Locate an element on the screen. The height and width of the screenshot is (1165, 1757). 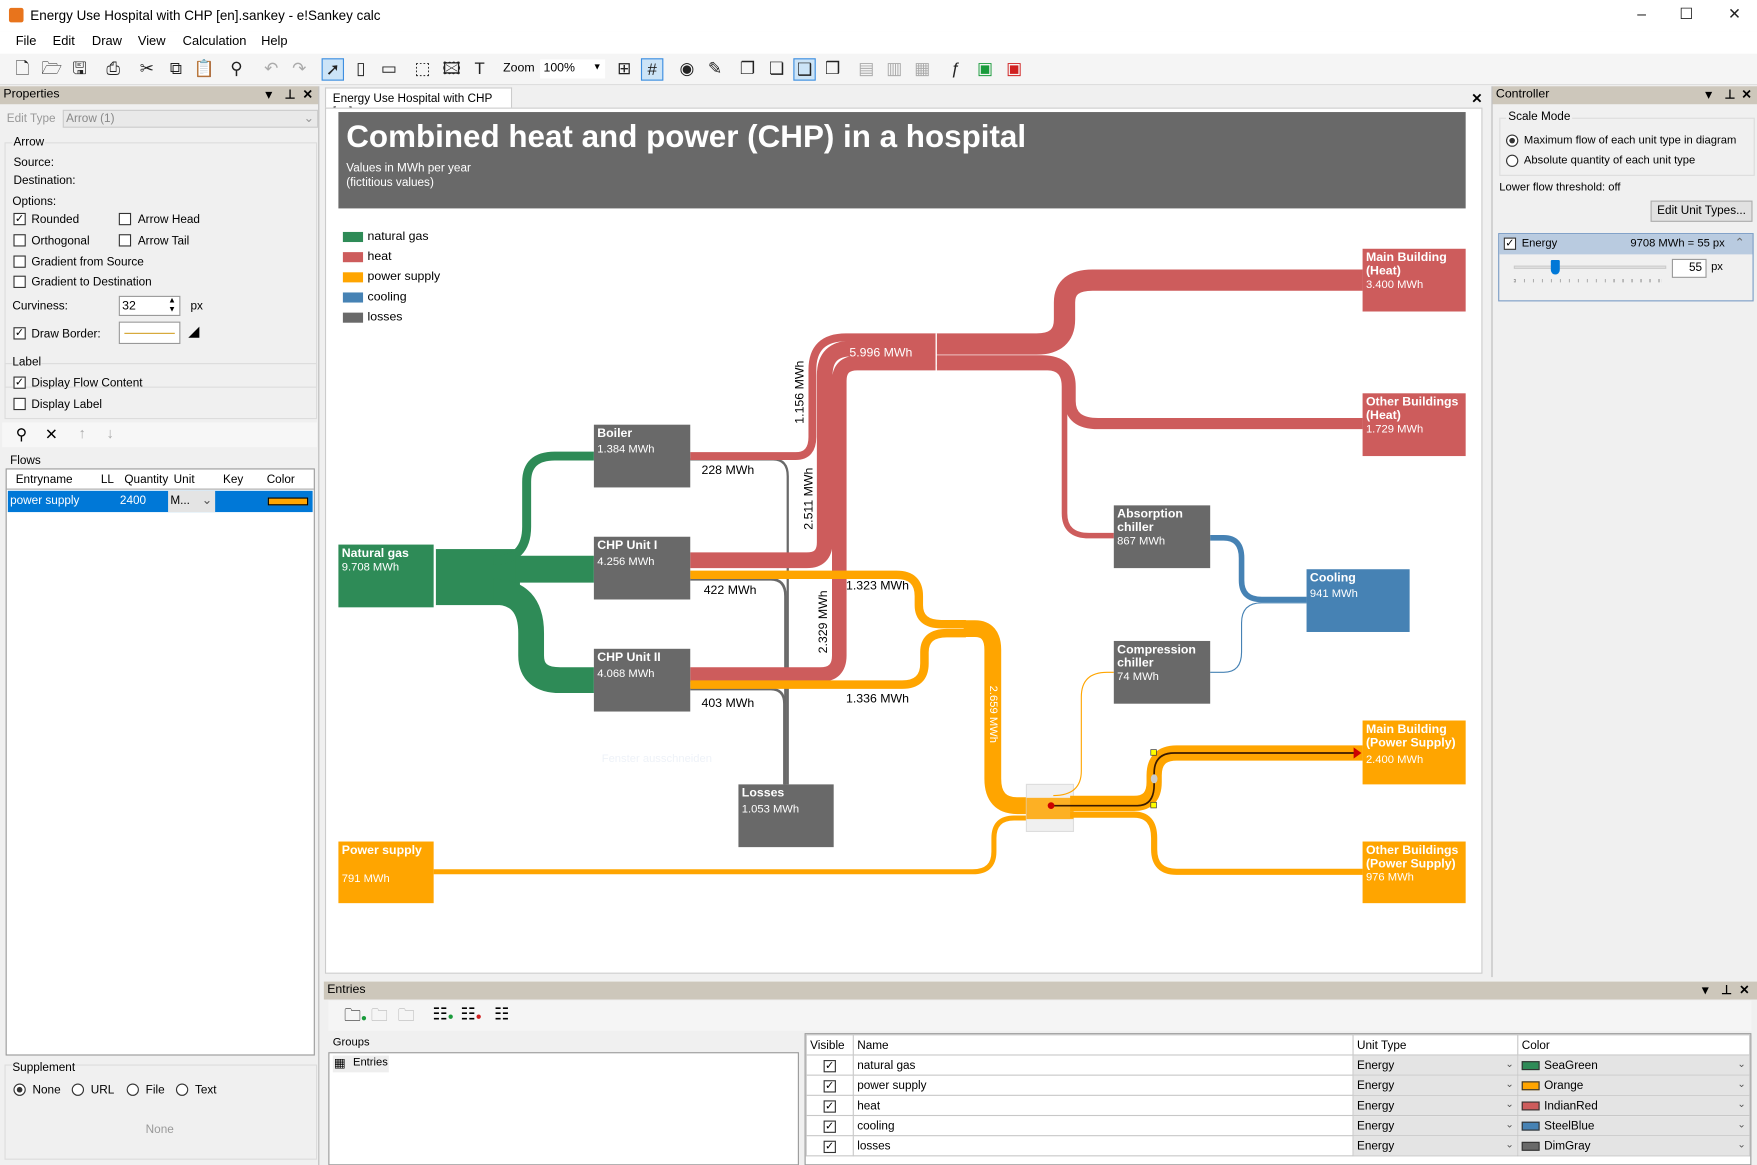
flow-heat-main-building is located at coordinates (1149, 312).